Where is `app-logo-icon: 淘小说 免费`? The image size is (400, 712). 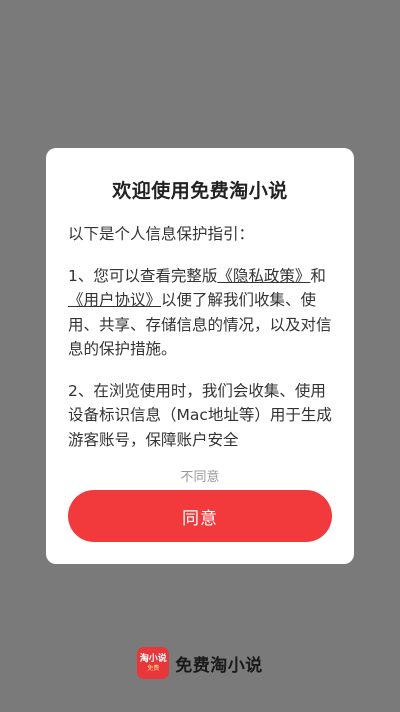 app-logo-icon: 淘小说 免费 is located at coordinates (153, 663).